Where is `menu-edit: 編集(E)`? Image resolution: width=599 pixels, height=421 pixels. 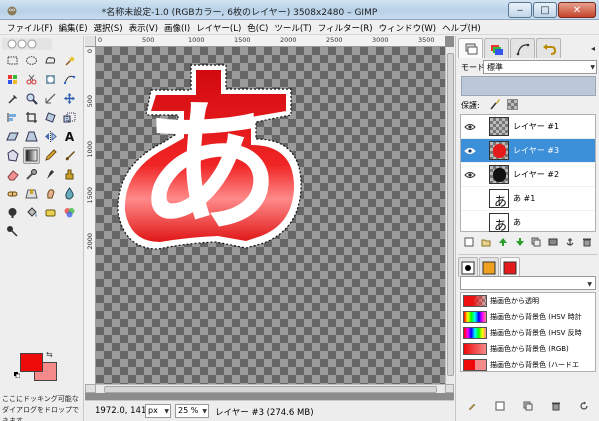 menu-edit: 編集(E) is located at coordinates (73, 27).